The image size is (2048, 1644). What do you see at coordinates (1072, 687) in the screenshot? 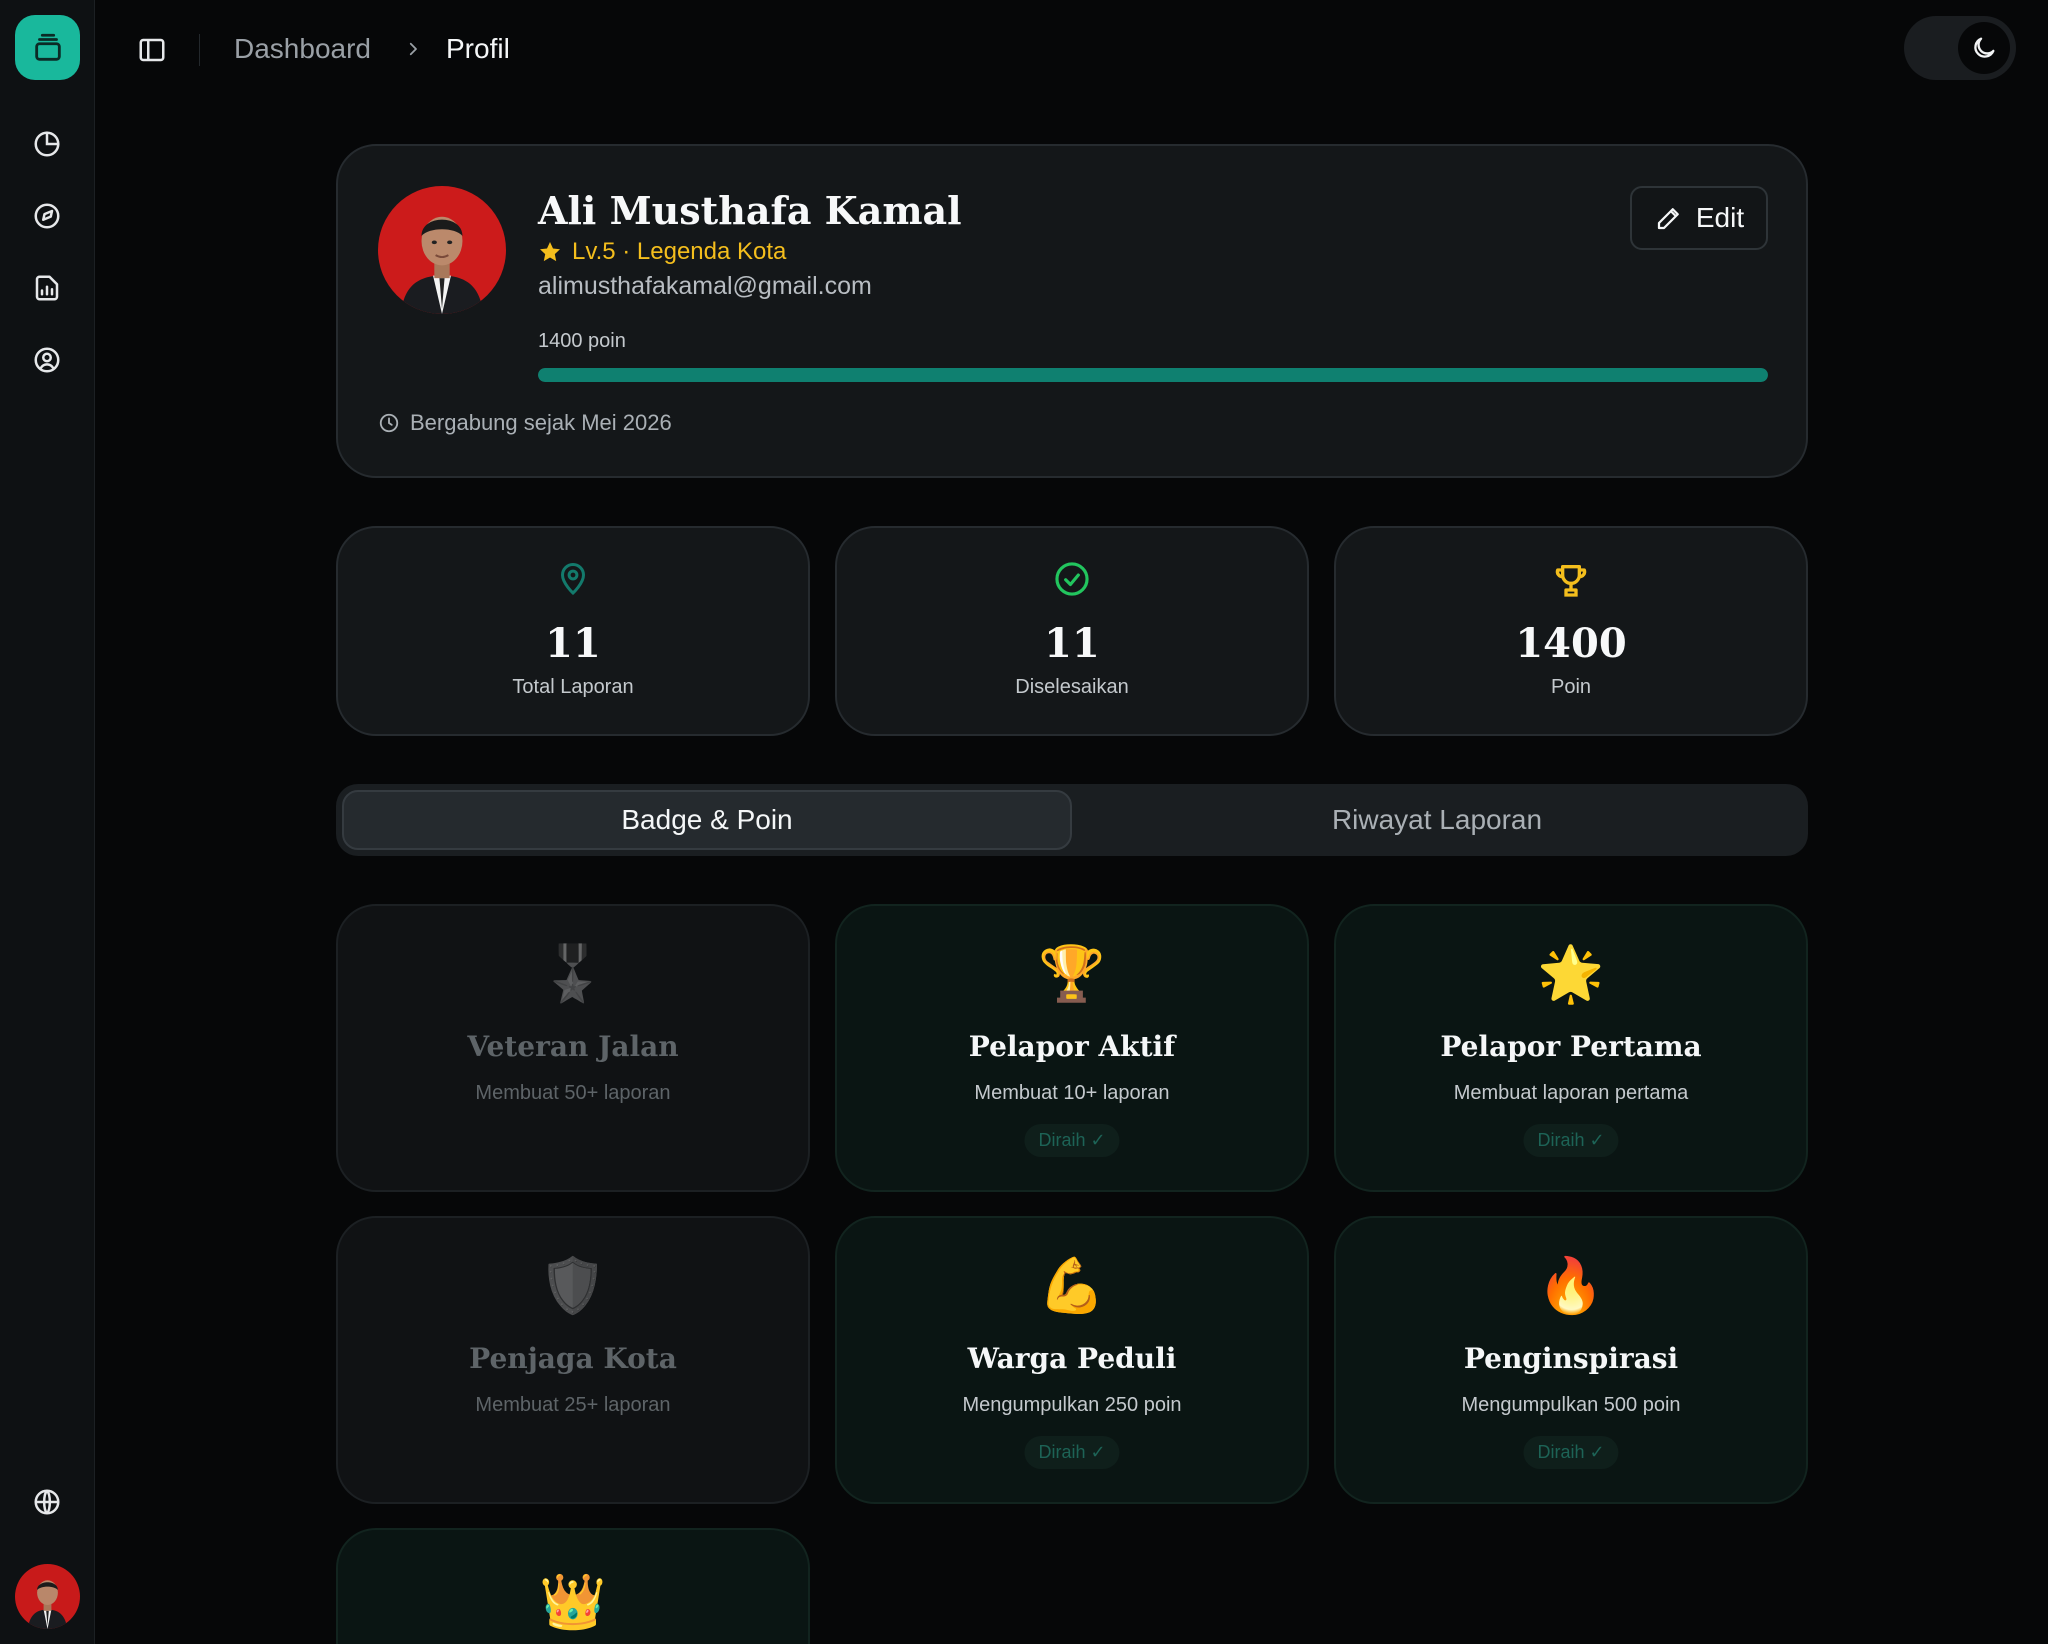
I see `stat-label: Diselesaikan` at bounding box center [1072, 687].